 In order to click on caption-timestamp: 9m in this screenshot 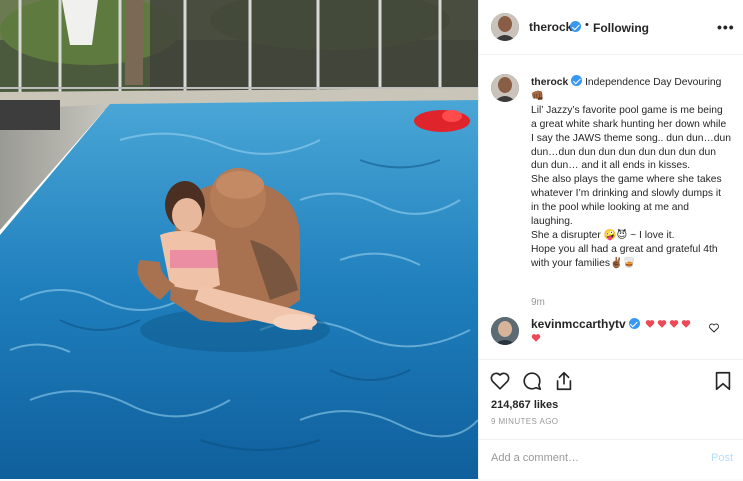, I will do `click(538, 302)`.